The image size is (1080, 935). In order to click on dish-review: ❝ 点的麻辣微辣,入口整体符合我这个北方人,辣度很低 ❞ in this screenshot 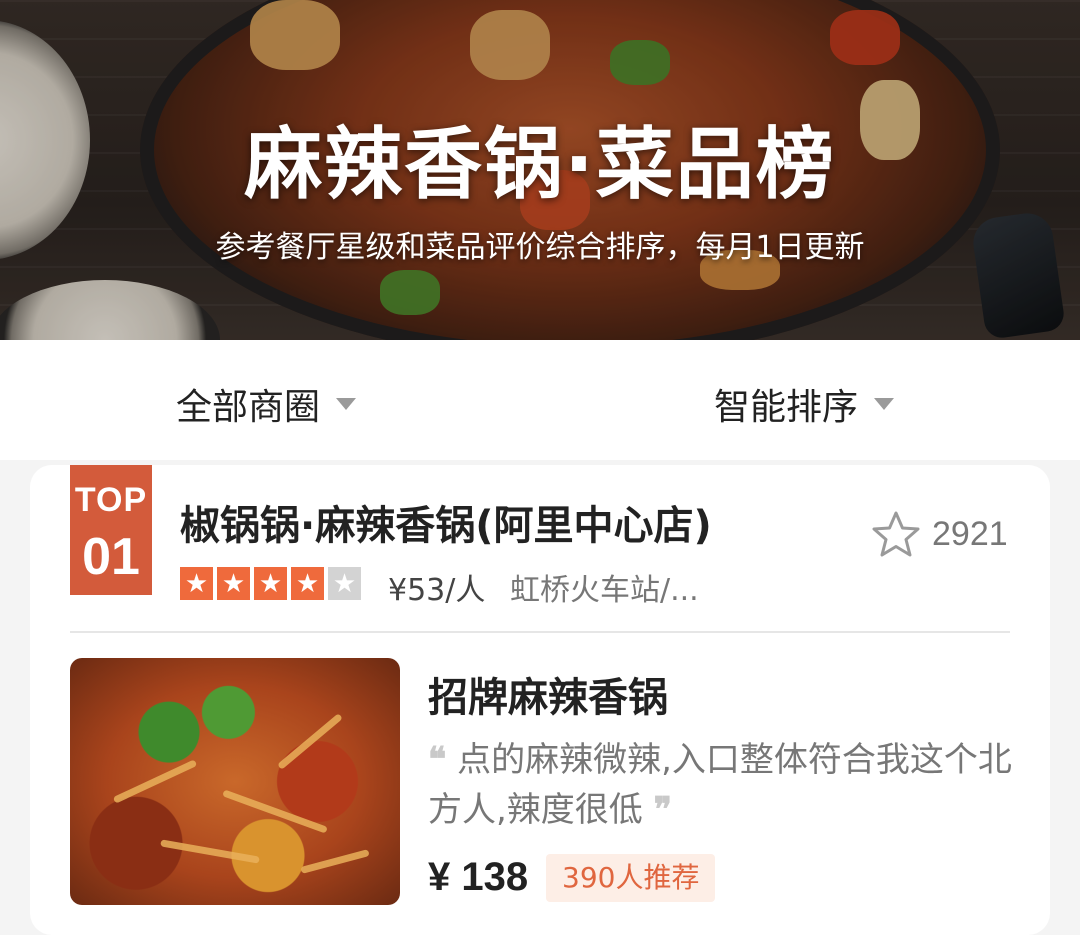, I will do `click(728, 785)`.